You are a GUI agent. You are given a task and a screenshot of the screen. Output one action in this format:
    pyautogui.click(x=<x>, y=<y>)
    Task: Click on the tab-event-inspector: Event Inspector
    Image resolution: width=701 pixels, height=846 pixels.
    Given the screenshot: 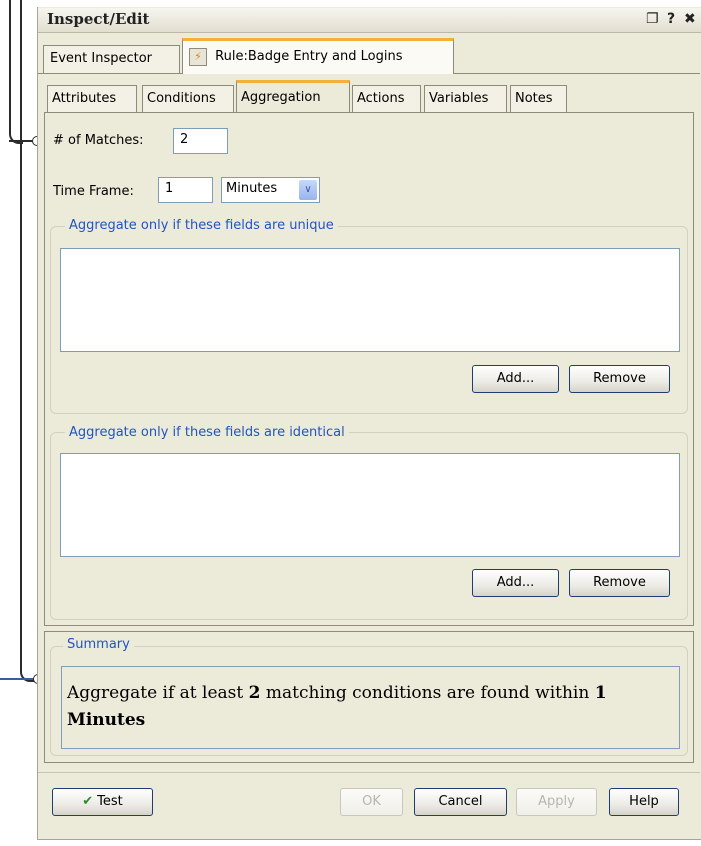 What is the action you would take?
    pyautogui.click(x=111, y=59)
    